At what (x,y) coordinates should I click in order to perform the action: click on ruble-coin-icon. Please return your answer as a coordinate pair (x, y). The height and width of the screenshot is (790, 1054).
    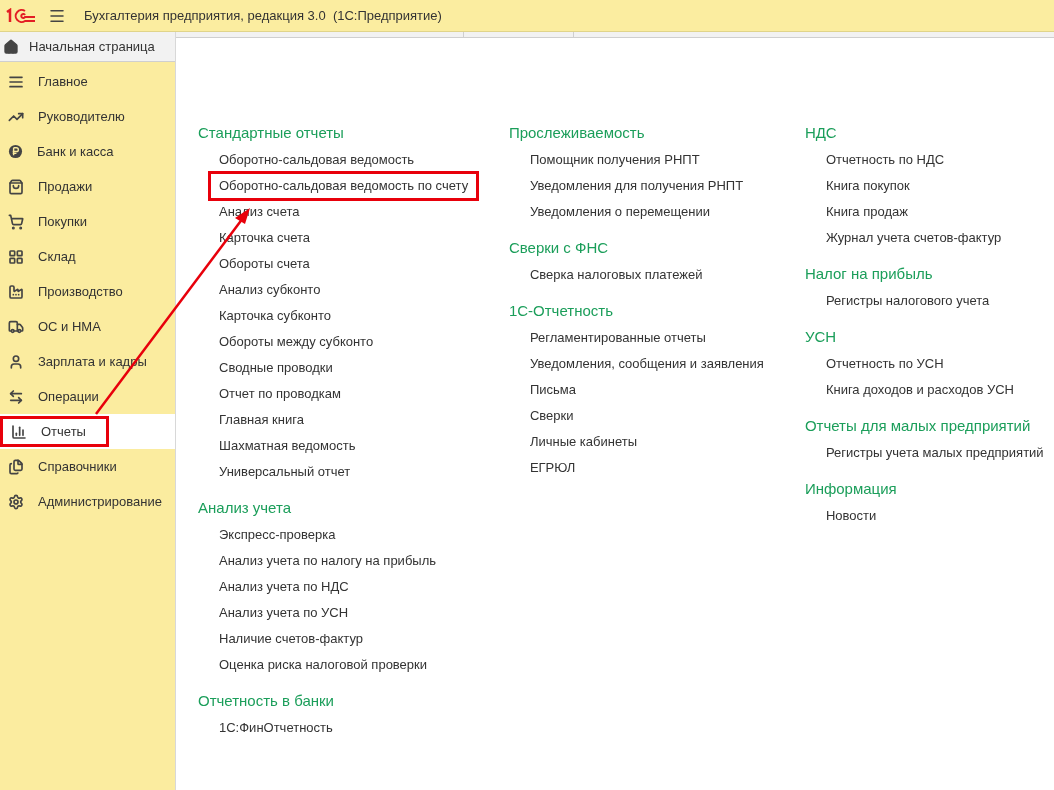
    Looking at the image, I should click on (15, 151).